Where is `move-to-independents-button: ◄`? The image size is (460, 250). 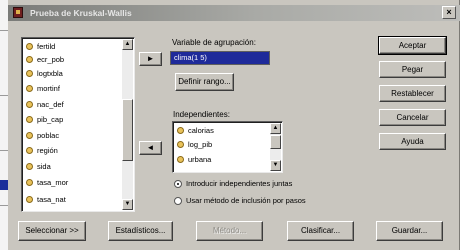 move-to-independents-button: ◄ is located at coordinates (150, 148).